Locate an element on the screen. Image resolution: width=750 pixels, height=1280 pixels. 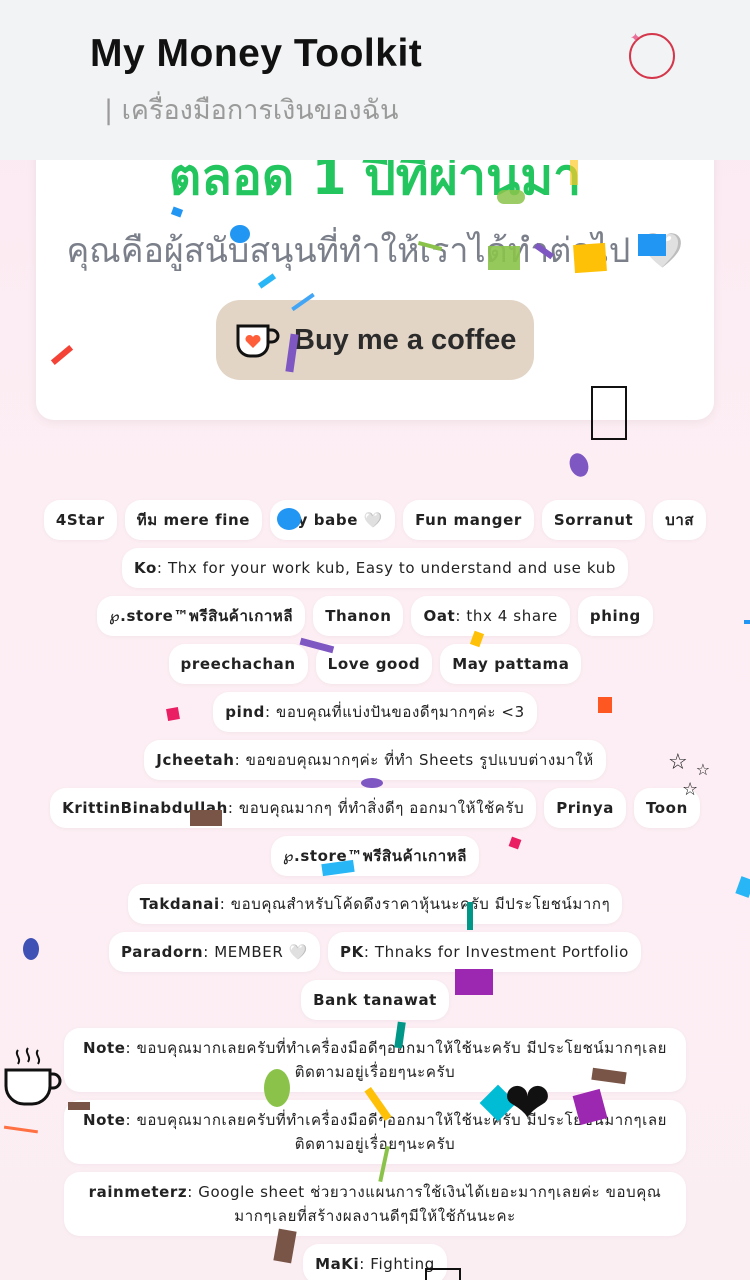
supporter-name: ทีม mere fine is located at coordinates (193, 520).